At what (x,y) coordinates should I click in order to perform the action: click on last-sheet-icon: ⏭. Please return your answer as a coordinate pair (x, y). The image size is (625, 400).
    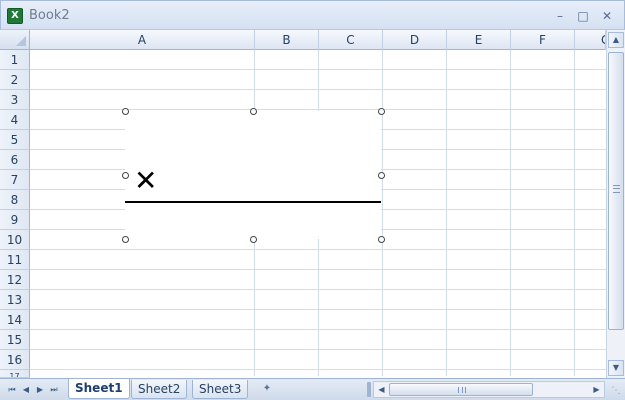
    Looking at the image, I should click on (54, 390).